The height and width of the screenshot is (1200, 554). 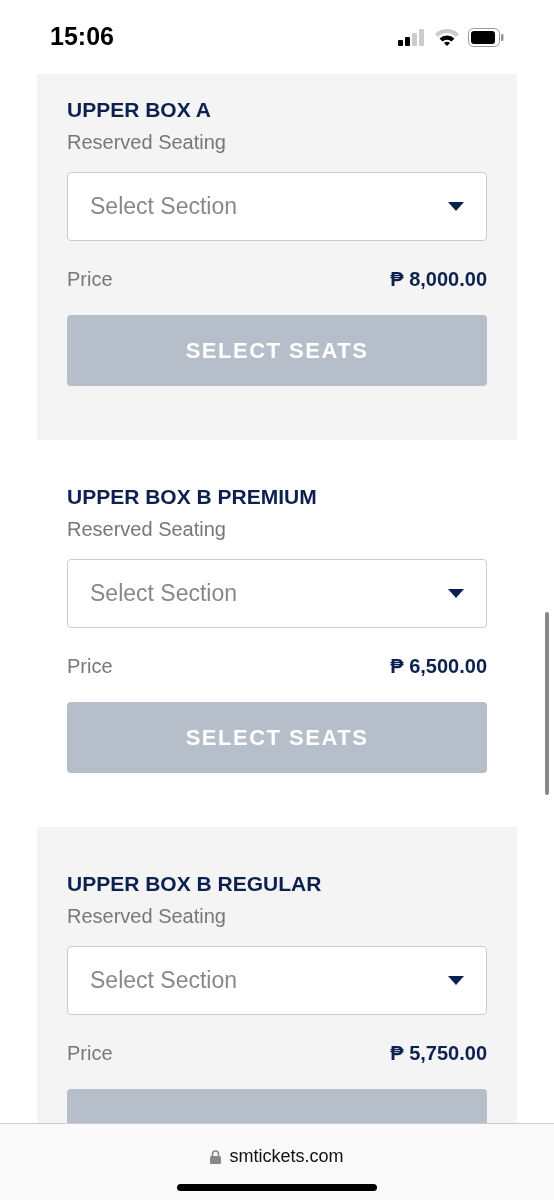 What do you see at coordinates (486, 37) in the screenshot?
I see `battery-icon` at bounding box center [486, 37].